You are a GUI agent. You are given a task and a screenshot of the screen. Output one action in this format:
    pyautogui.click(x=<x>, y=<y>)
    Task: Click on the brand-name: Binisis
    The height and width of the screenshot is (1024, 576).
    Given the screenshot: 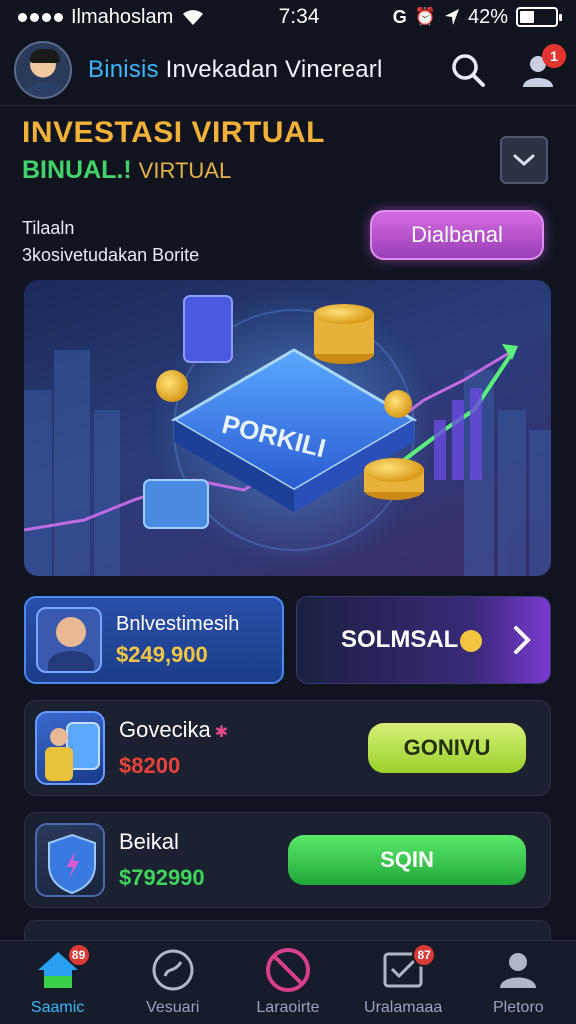 What is the action you would take?
    pyautogui.click(x=123, y=69)
    